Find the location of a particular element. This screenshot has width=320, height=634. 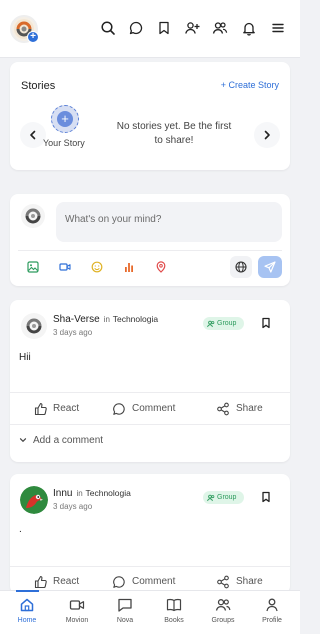

nav-profile: Profile is located at coordinates (272, 610).